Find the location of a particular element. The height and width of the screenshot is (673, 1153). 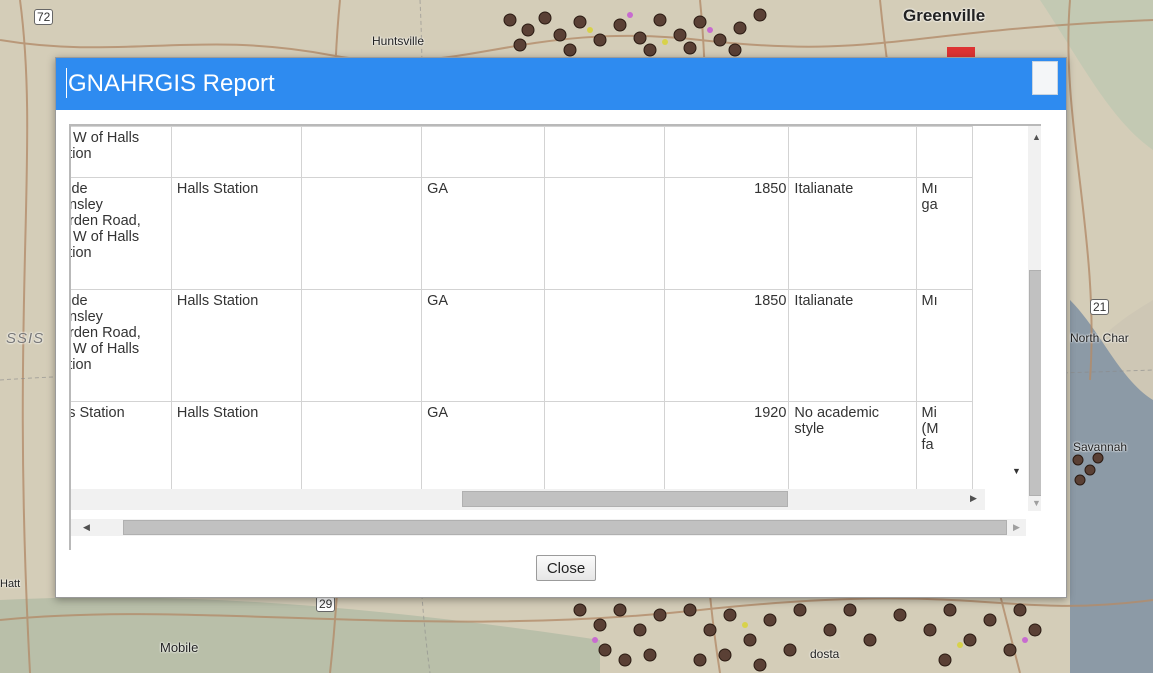

map-label-hatt: Hatt is located at coordinates (10, 584).